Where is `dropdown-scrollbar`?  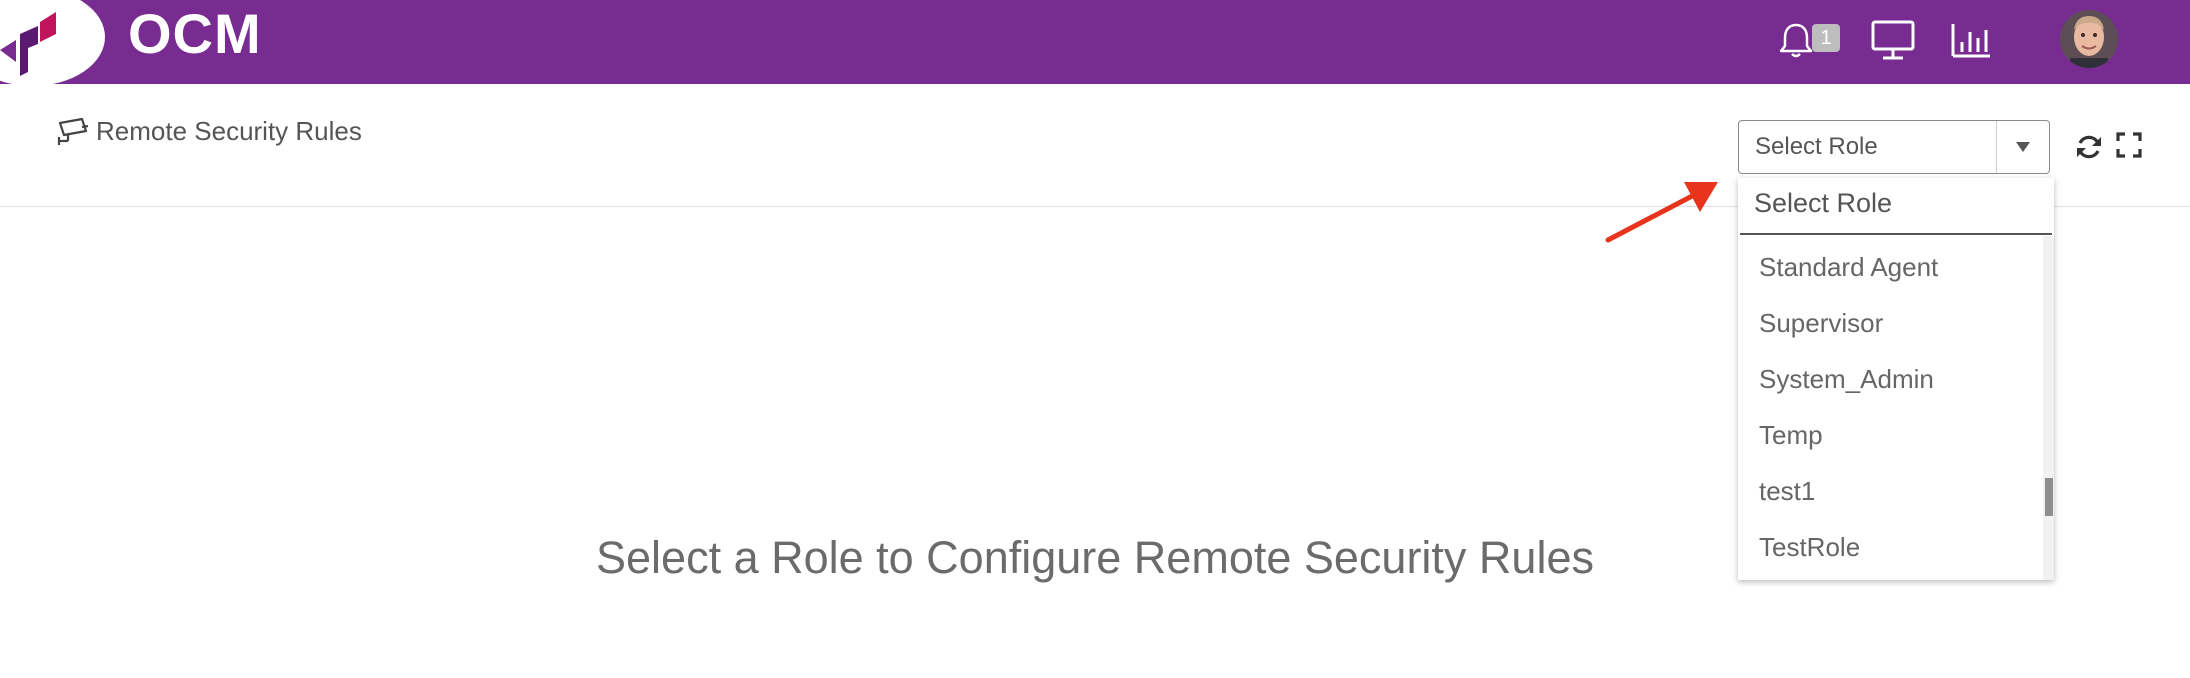
dropdown-scrollbar is located at coordinates (2048, 408).